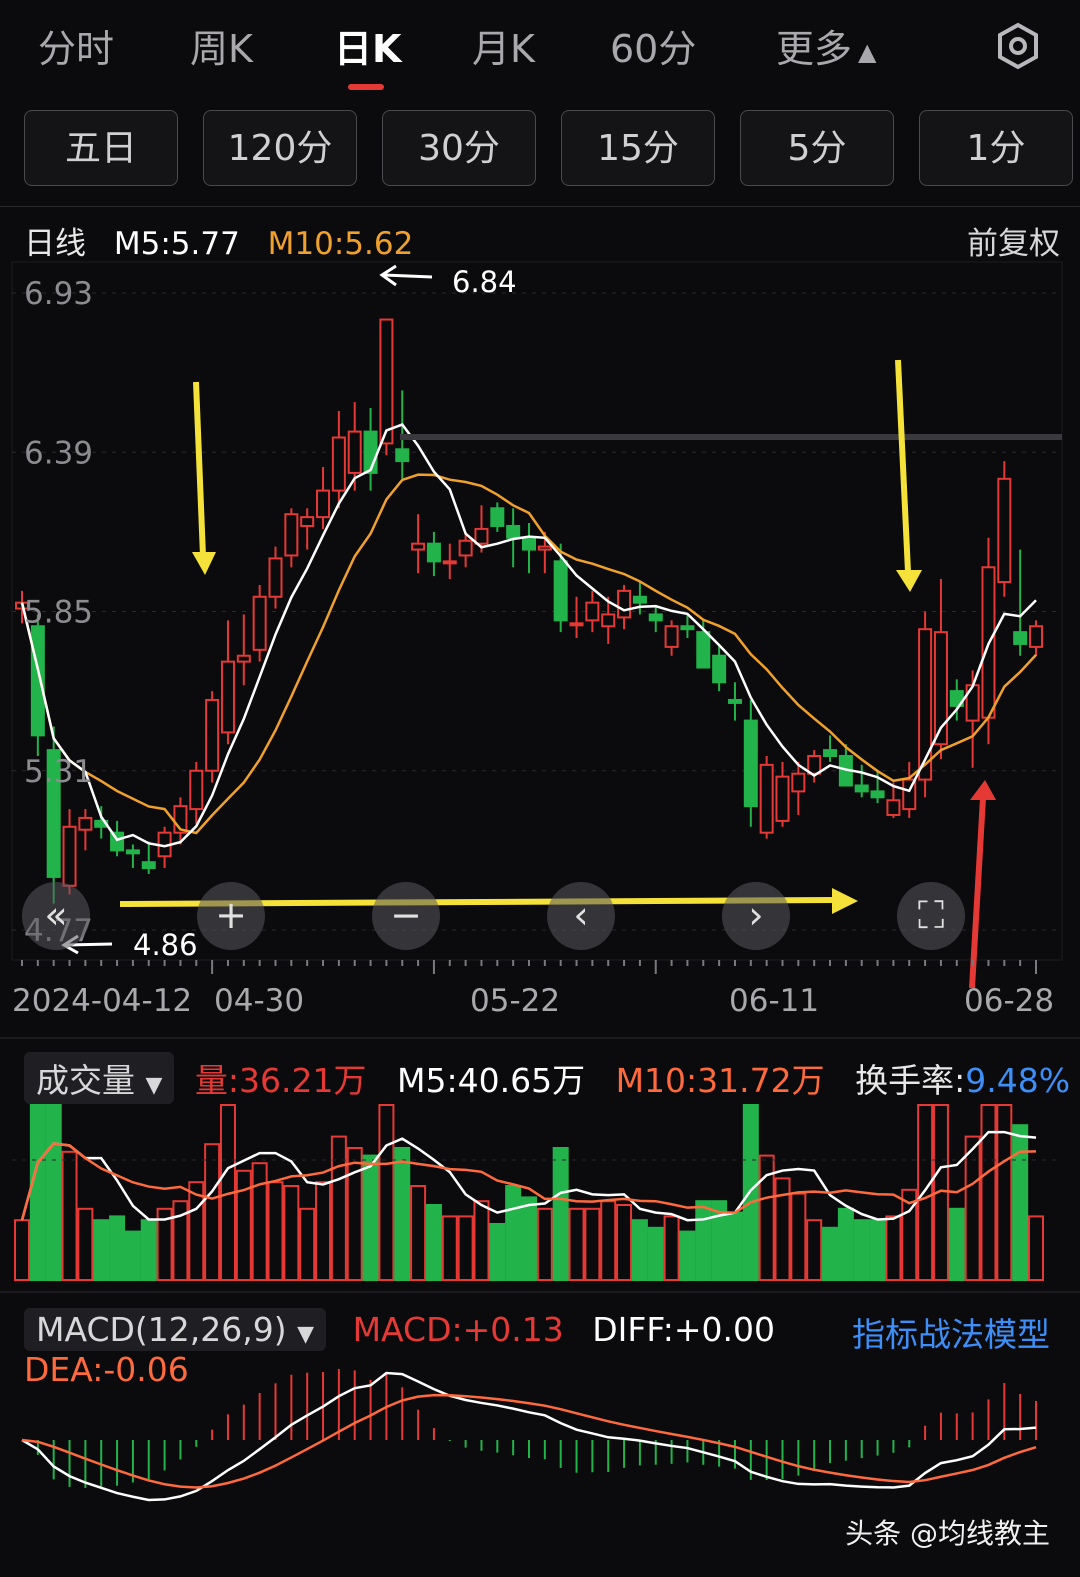 The height and width of the screenshot is (1577, 1080). Describe the element at coordinates (58, 613) in the screenshot. I see `price-label: 5.85` at that location.